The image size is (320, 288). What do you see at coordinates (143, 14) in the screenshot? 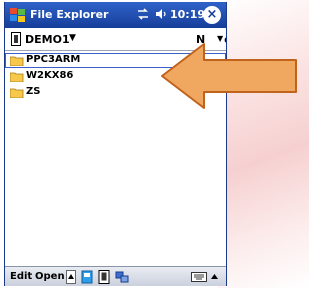
I see `connectivity-icon` at bounding box center [143, 14].